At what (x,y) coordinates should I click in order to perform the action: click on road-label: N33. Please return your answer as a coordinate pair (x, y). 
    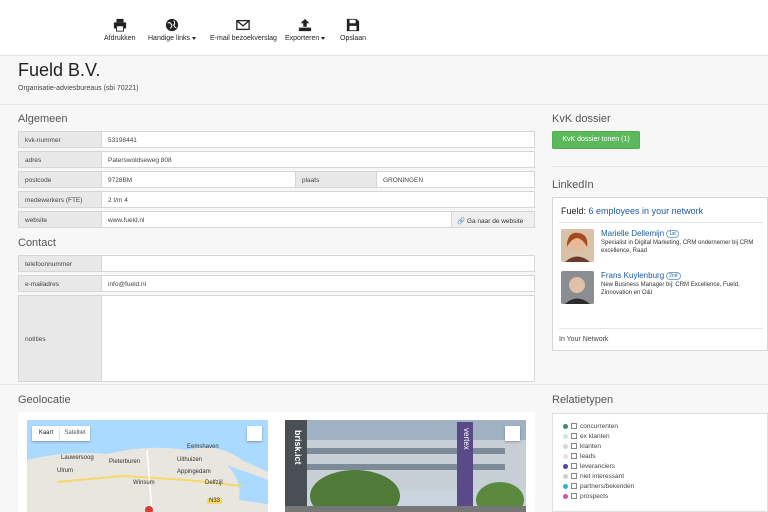
    Looking at the image, I should click on (215, 501).